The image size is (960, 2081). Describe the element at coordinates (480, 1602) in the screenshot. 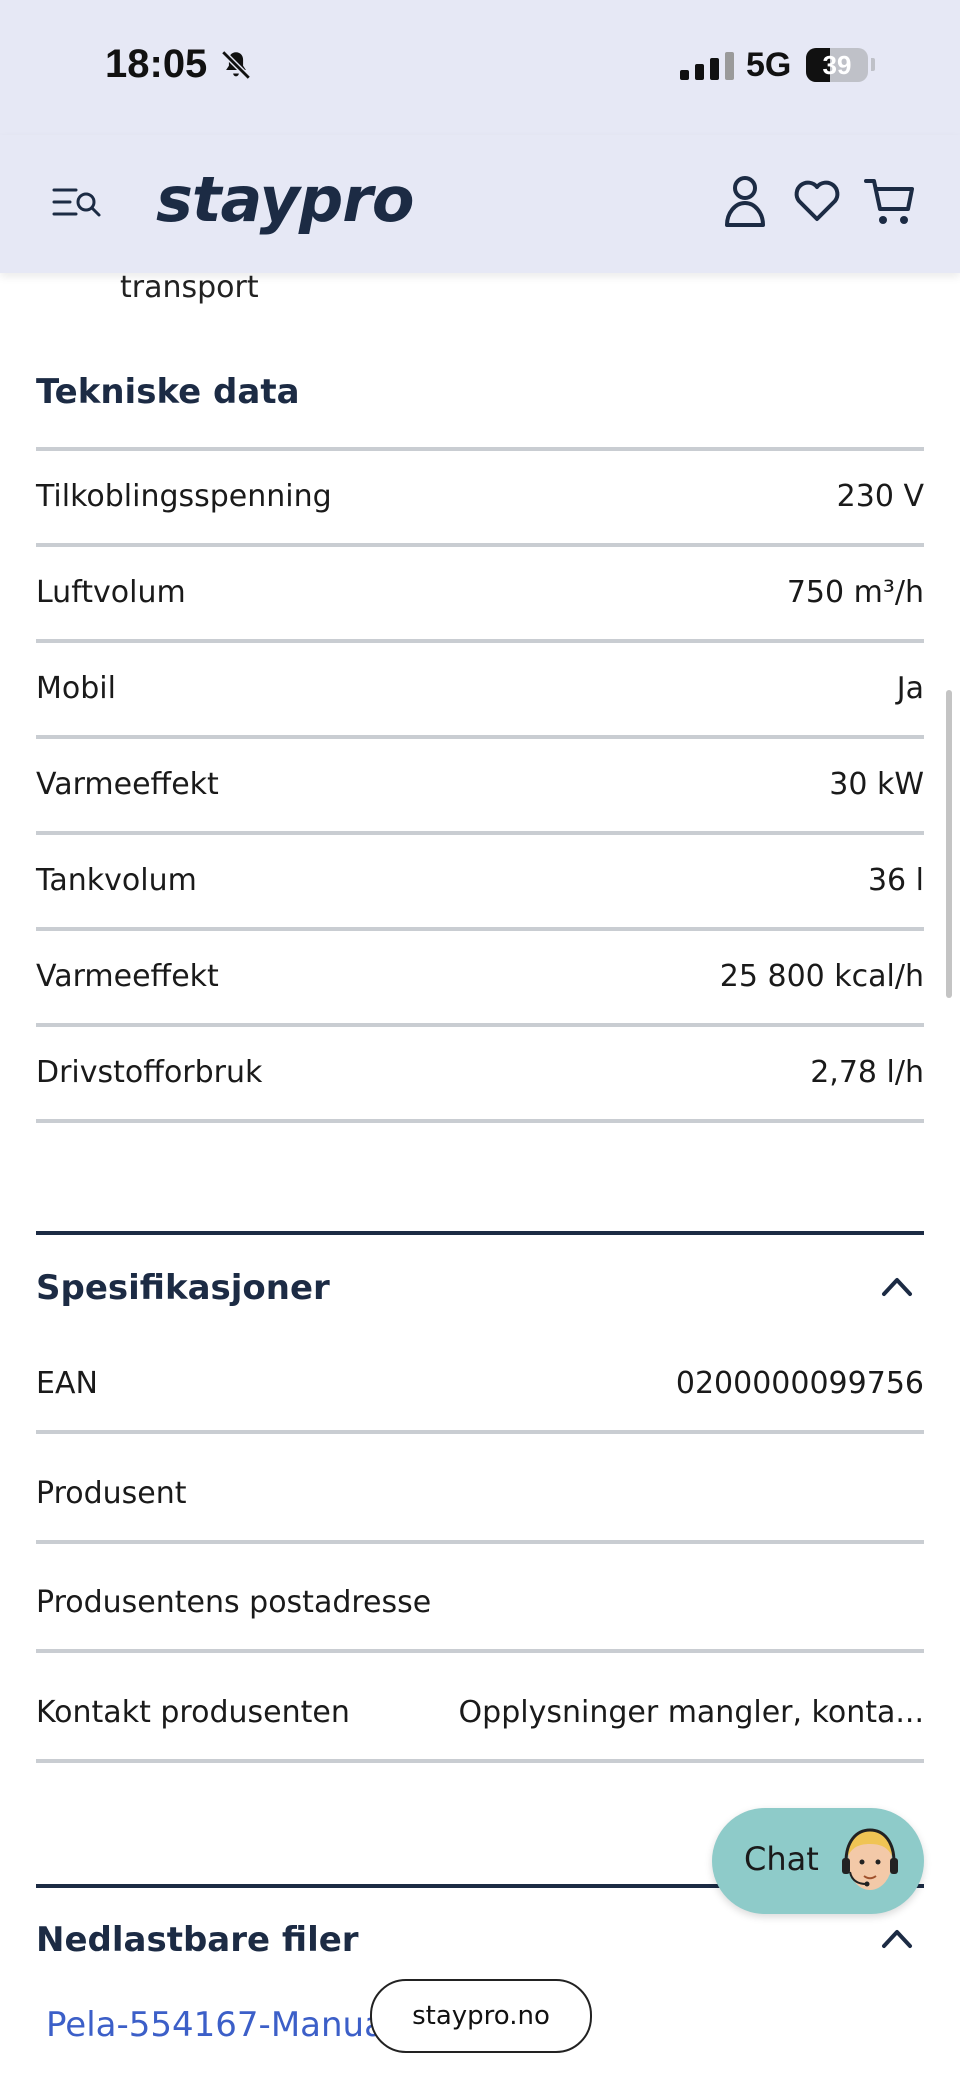

I see `spec-row: Produsentens postadresse` at that location.